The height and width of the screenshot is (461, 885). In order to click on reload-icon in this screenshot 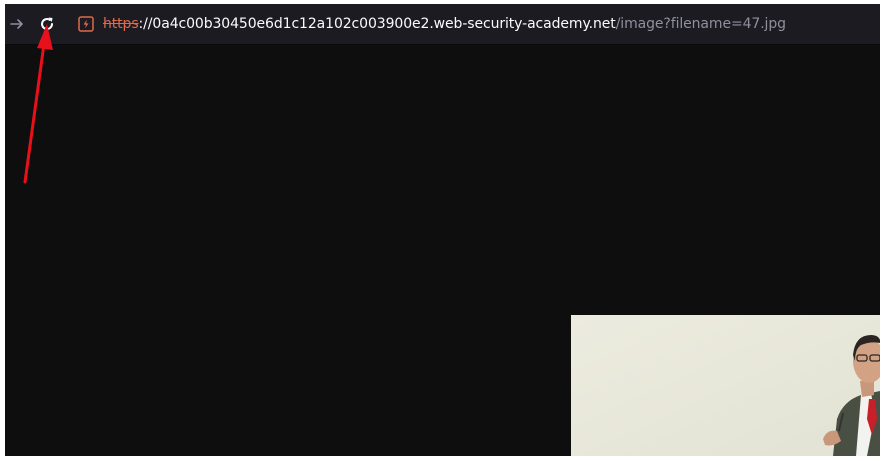, I will do `click(47, 23)`.